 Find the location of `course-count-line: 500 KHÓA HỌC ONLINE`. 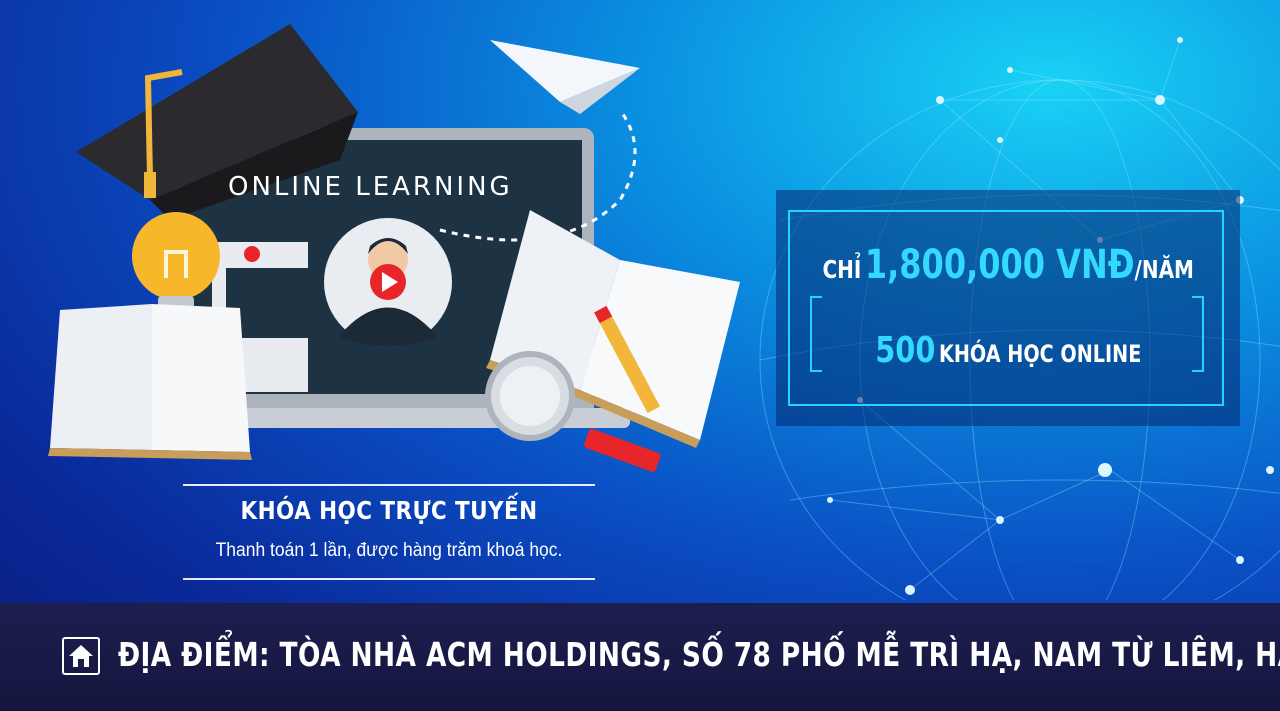

course-count-line: 500 KHÓA HỌC ONLINE is located at coordinates (1008, 350).